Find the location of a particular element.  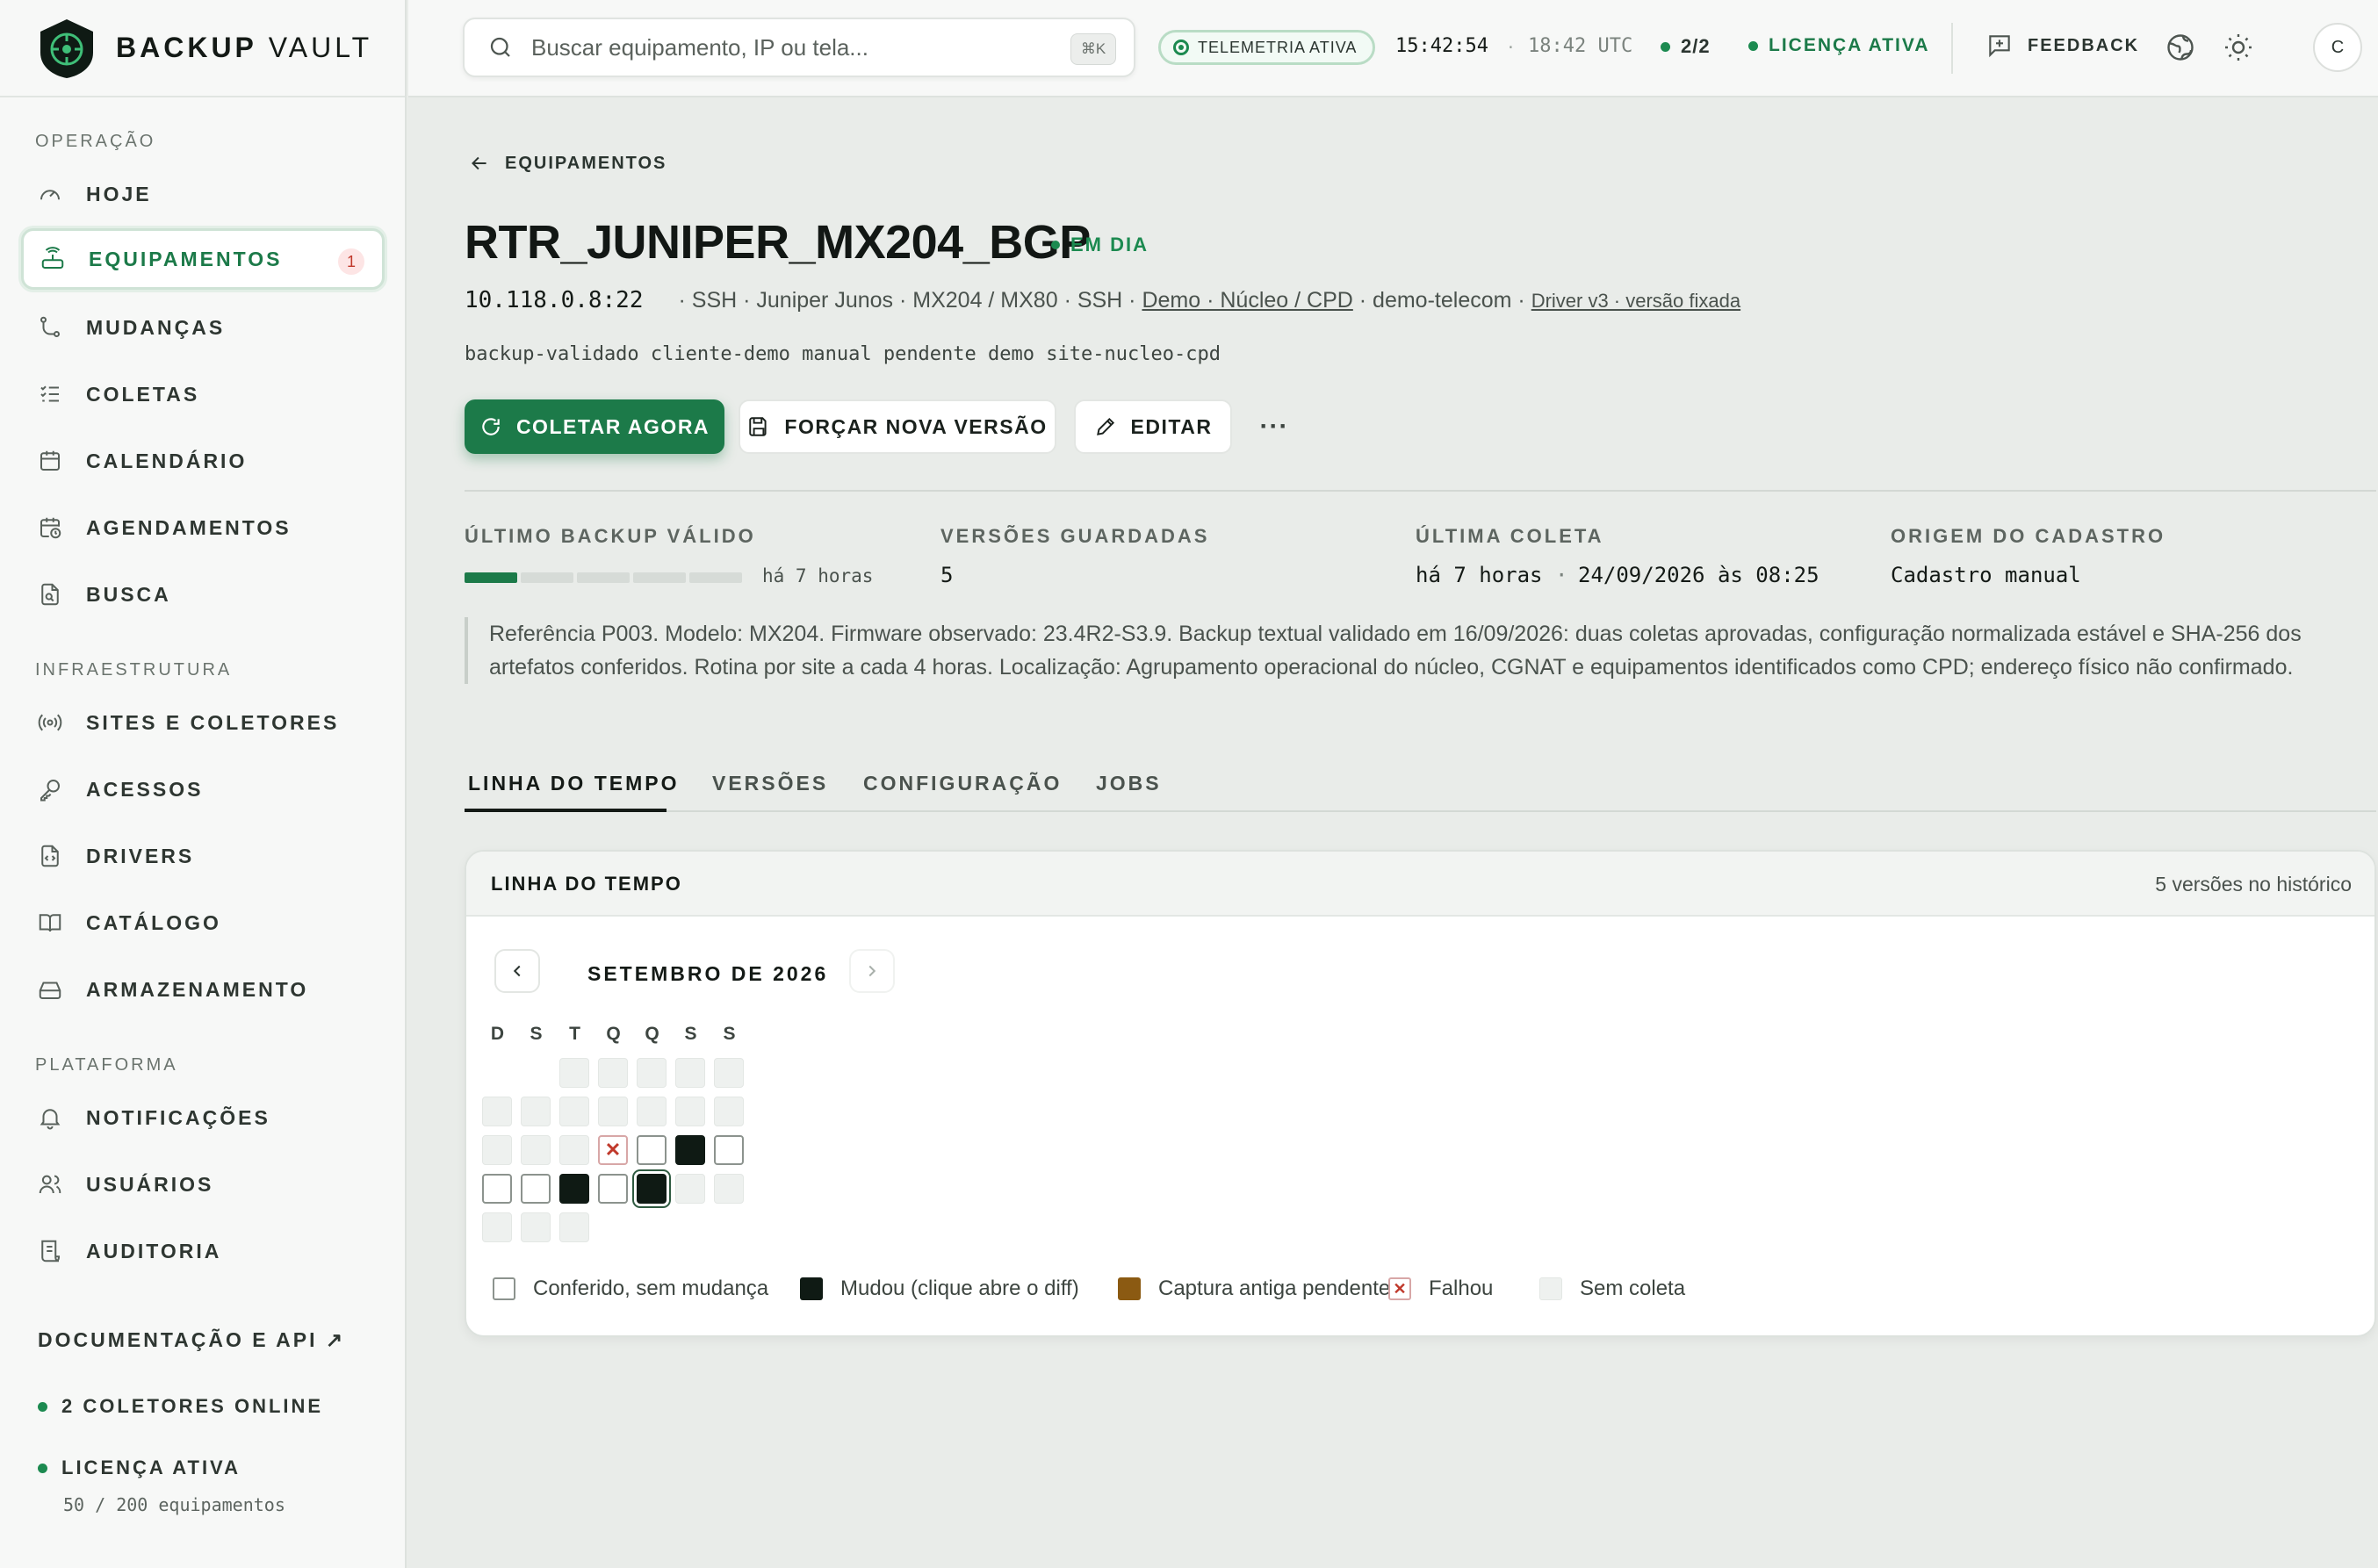

driver-link: Driver v3 · versão fixada is located at coordinates (1635, 301).